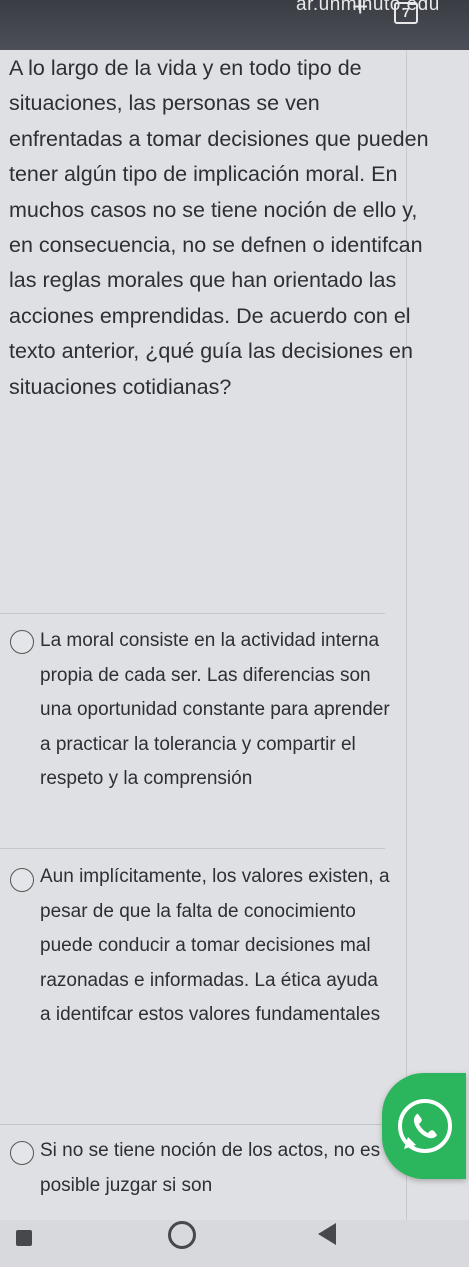 The image size is (469, 1267). Describe the element at coordinates (22, 1153) in the screenshot. I see `radio-button-c` at that location.